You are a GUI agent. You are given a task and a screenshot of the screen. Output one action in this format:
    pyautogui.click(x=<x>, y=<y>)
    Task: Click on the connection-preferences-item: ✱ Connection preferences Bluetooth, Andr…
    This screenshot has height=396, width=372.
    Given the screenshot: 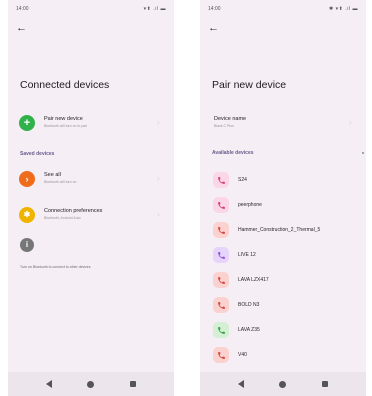 What is the action you would take?
    pyautogui.click(x=91, y=215)
    